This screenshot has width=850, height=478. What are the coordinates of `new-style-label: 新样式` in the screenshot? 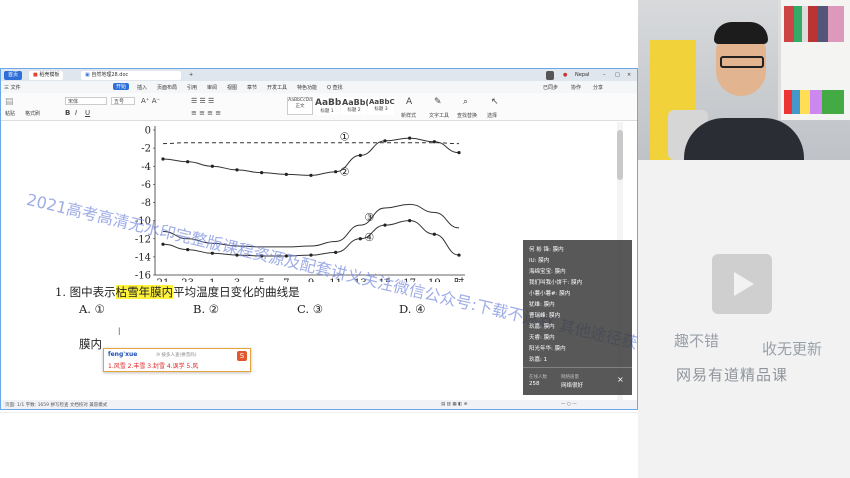 It's located at (408, 115).